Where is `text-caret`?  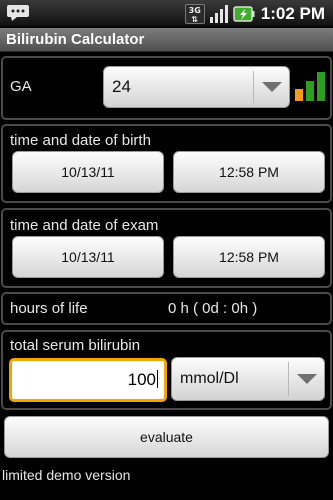
text-caret is located at coordinates (157, 379).